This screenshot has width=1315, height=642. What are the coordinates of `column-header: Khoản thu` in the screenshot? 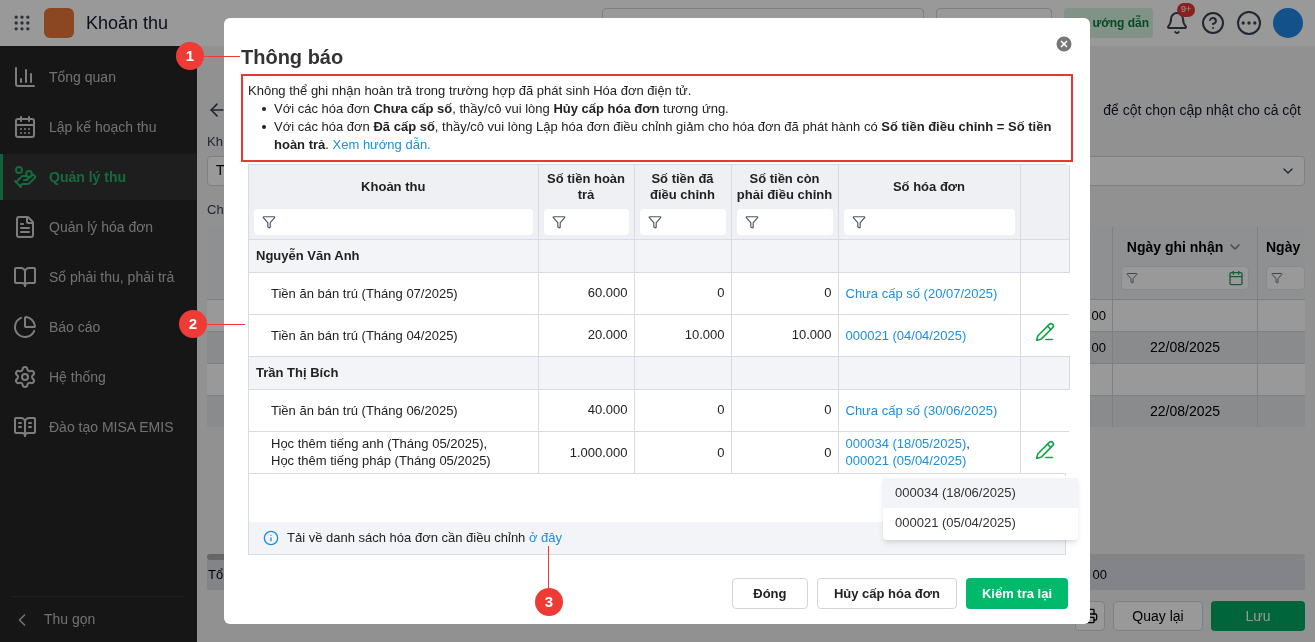 It's located at (393, 187).